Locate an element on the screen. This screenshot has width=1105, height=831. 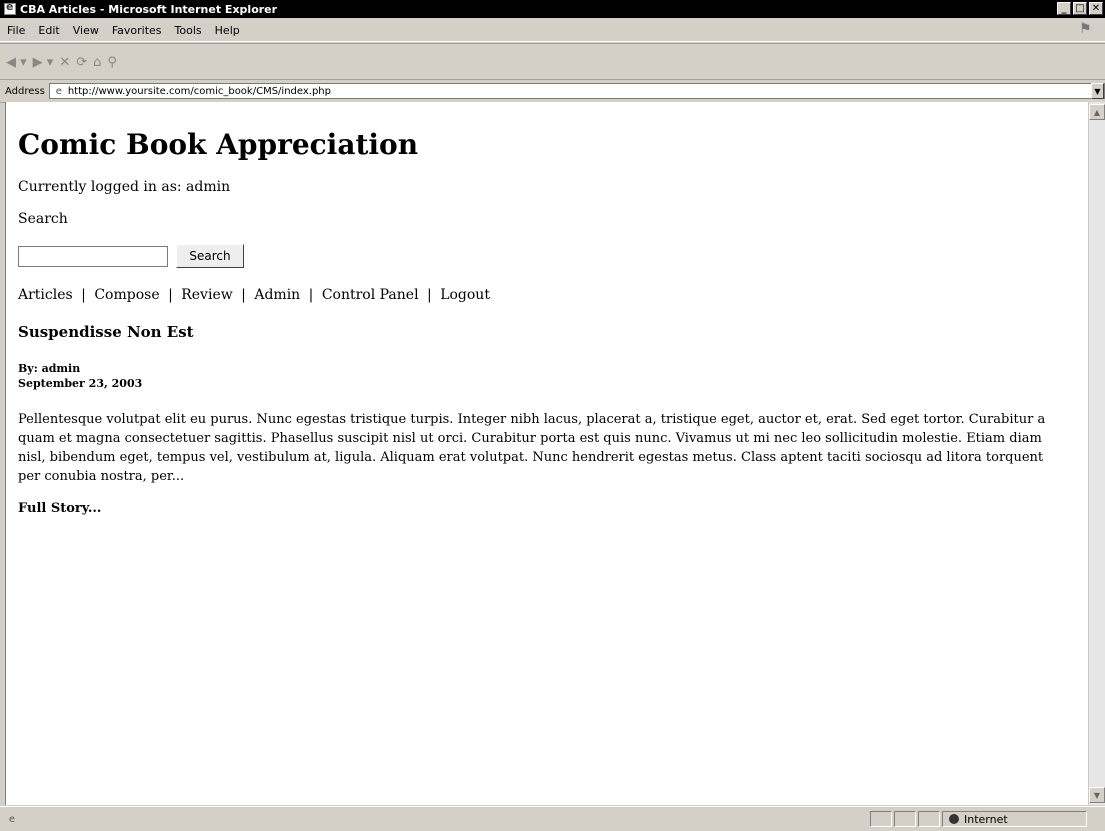
address-dropdown-button: ▼ is located at coordinates (1097, 91).